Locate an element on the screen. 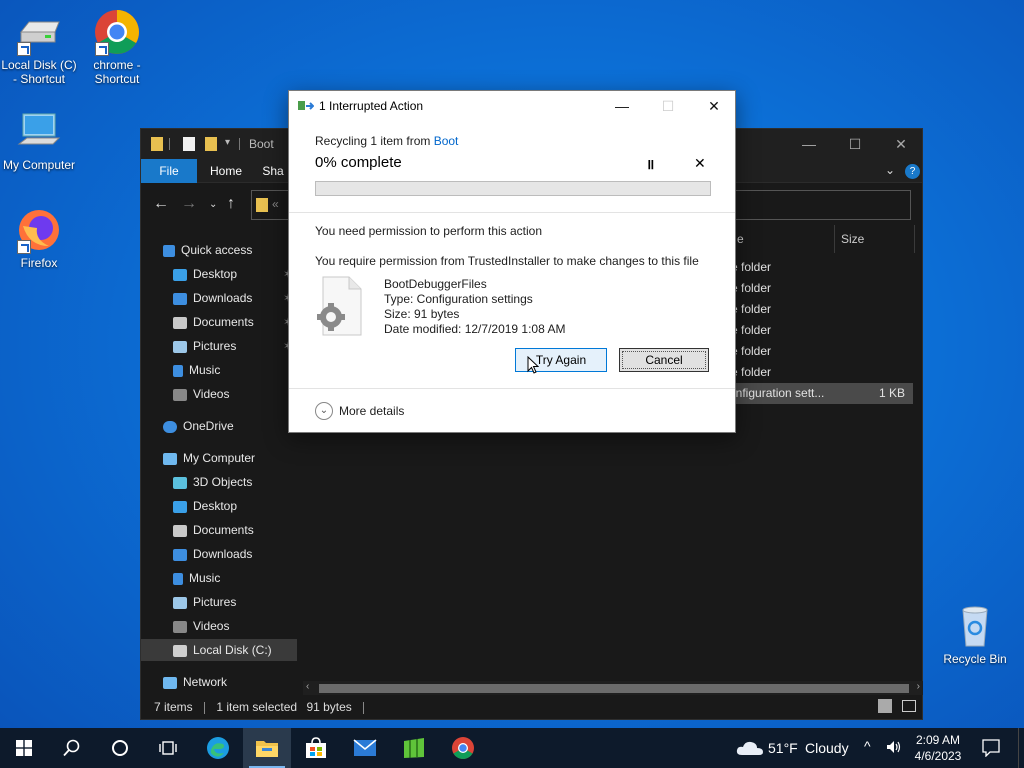  cortana-icon is located at coordinates (120, 748).